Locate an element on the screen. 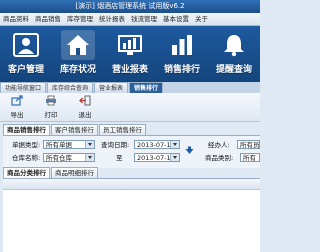 The image size is (320, 252). grid-header is located at coordinates (131, 184).